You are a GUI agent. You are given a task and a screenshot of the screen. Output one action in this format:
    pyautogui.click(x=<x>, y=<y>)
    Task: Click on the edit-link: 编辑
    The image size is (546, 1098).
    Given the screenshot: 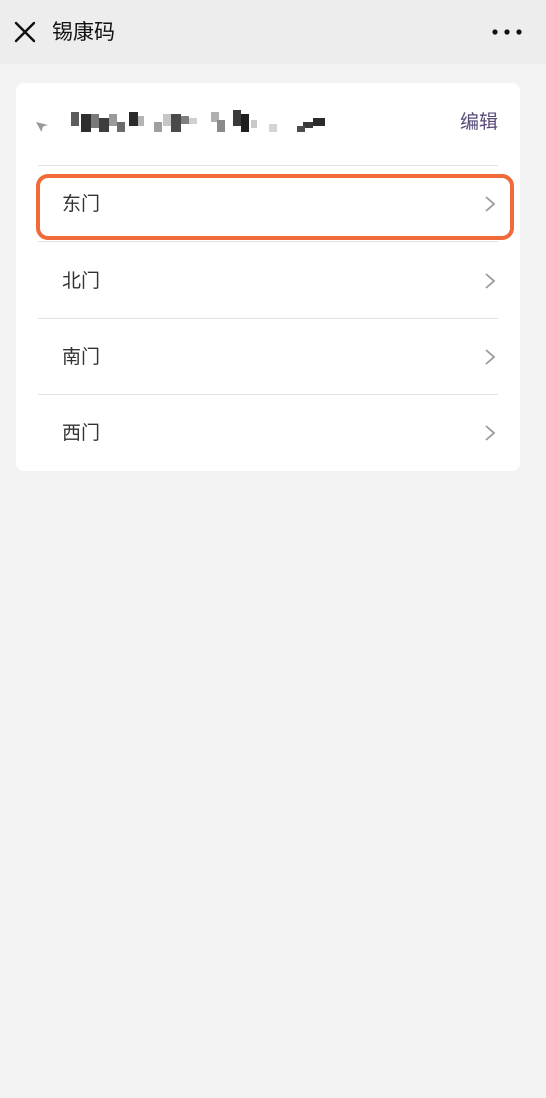 What is the action you would take?
    pyautogui.click(x=479, y=122)
    